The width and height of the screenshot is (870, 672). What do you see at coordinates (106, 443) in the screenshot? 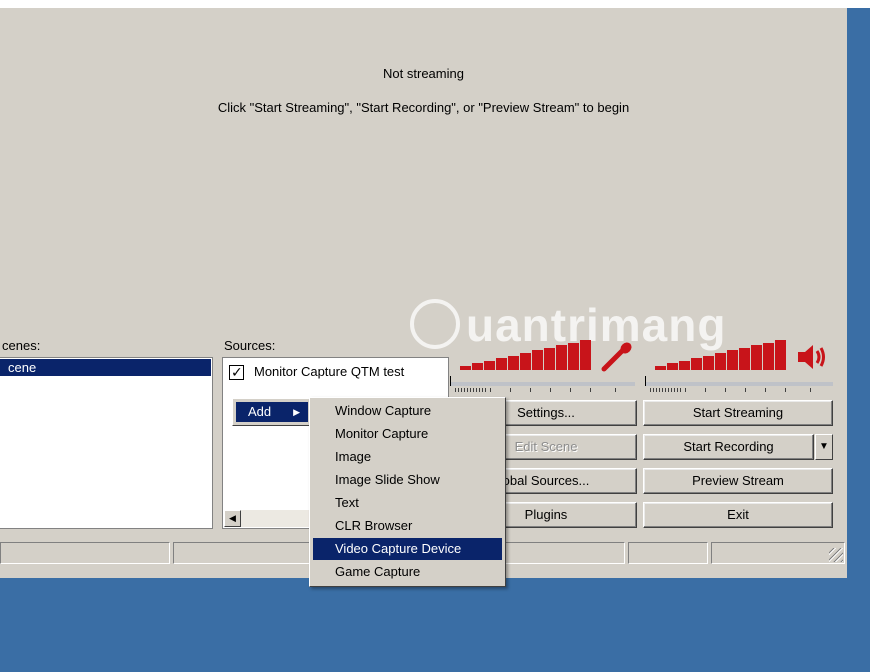
I see `scenes-list: cene` at bounding box center [106, 443].